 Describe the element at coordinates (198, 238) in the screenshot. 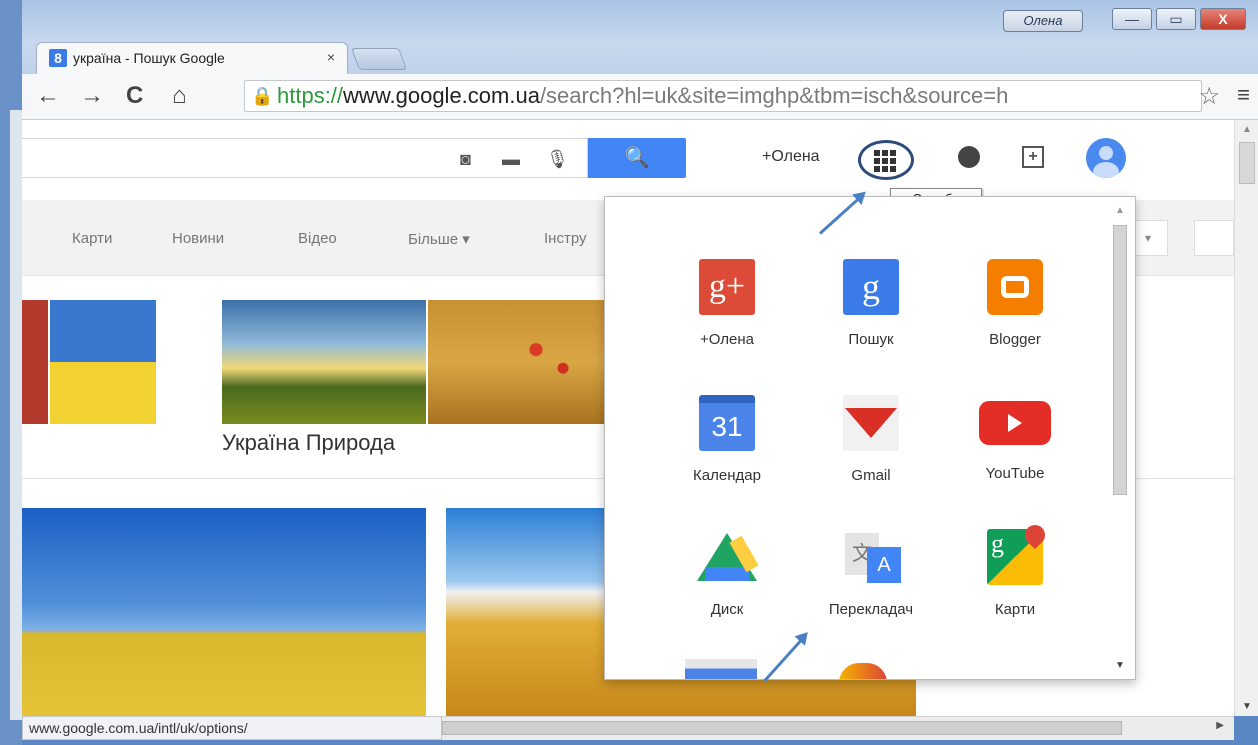

I see `tab-news: Новини` at that location.